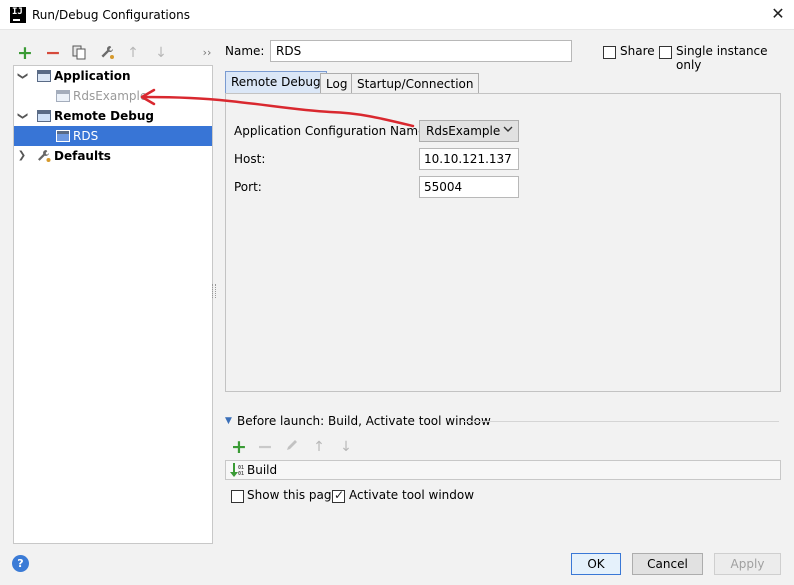 The height and width of the screenshot is (585, 794). I want to click on activate-tool-window-checkbox, so click(338, 495).